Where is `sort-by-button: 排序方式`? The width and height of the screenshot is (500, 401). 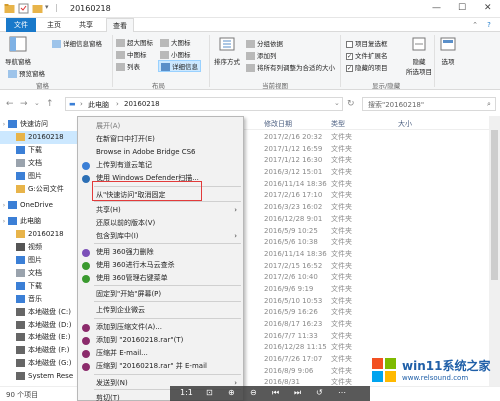 sort-by-button: 排序方式 is located at coordinates (227, 51).